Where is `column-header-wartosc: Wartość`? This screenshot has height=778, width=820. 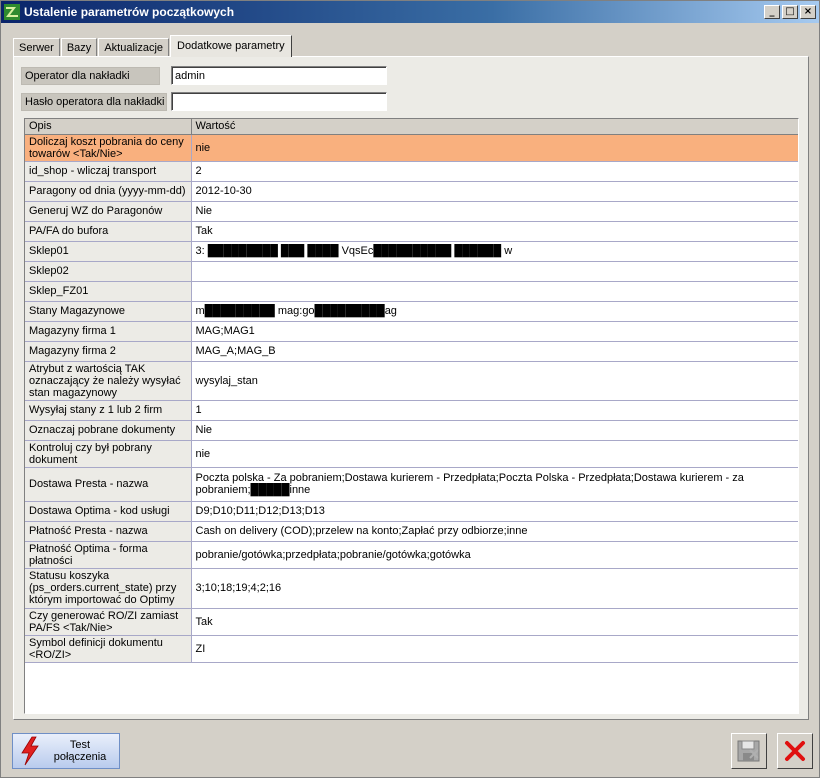
column-header-wartosc: Wartość is located at coordinates (494, 127).